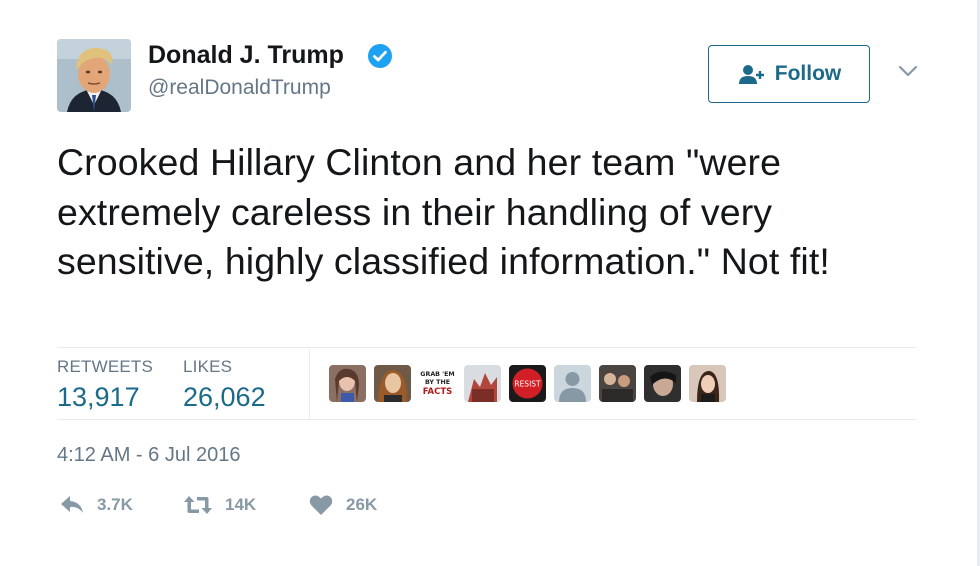 The height and width of the screenshot is (566, 980). Describe the element at coordinates (342, 505) in the screenshot. I see `like-button: 26K` at that location.